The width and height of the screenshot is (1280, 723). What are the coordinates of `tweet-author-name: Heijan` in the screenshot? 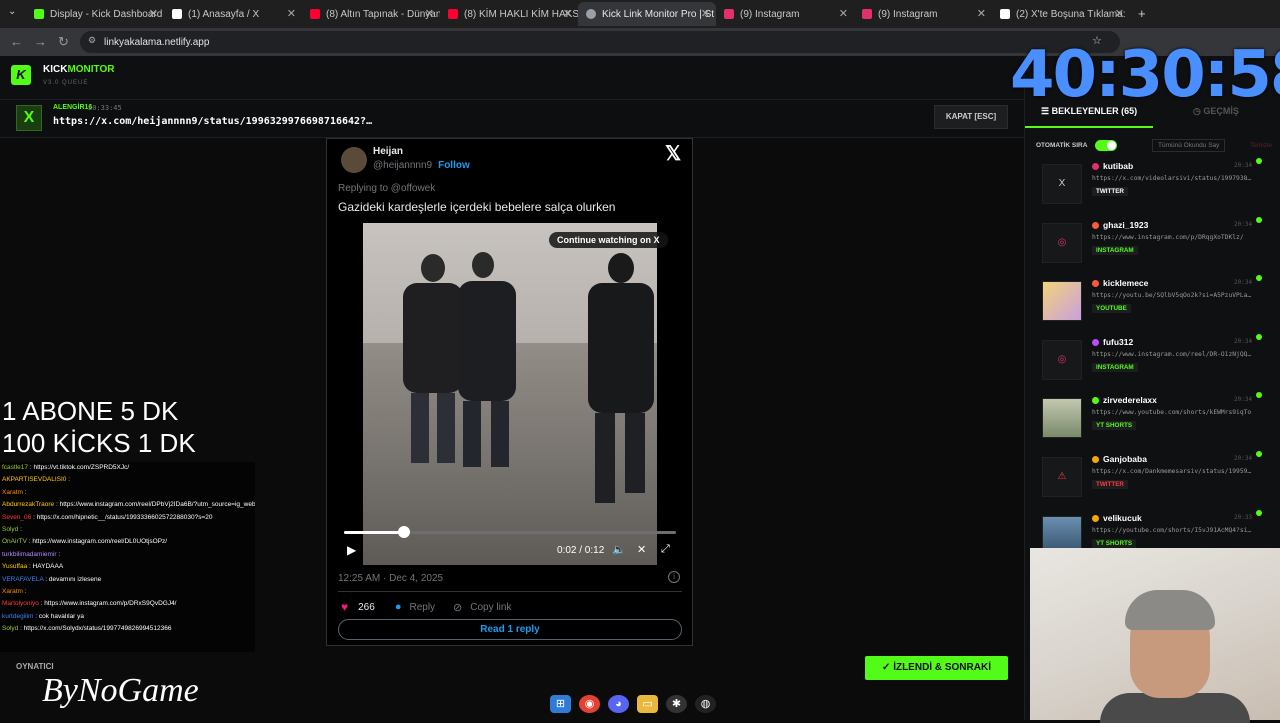 It's located at (388, 151).